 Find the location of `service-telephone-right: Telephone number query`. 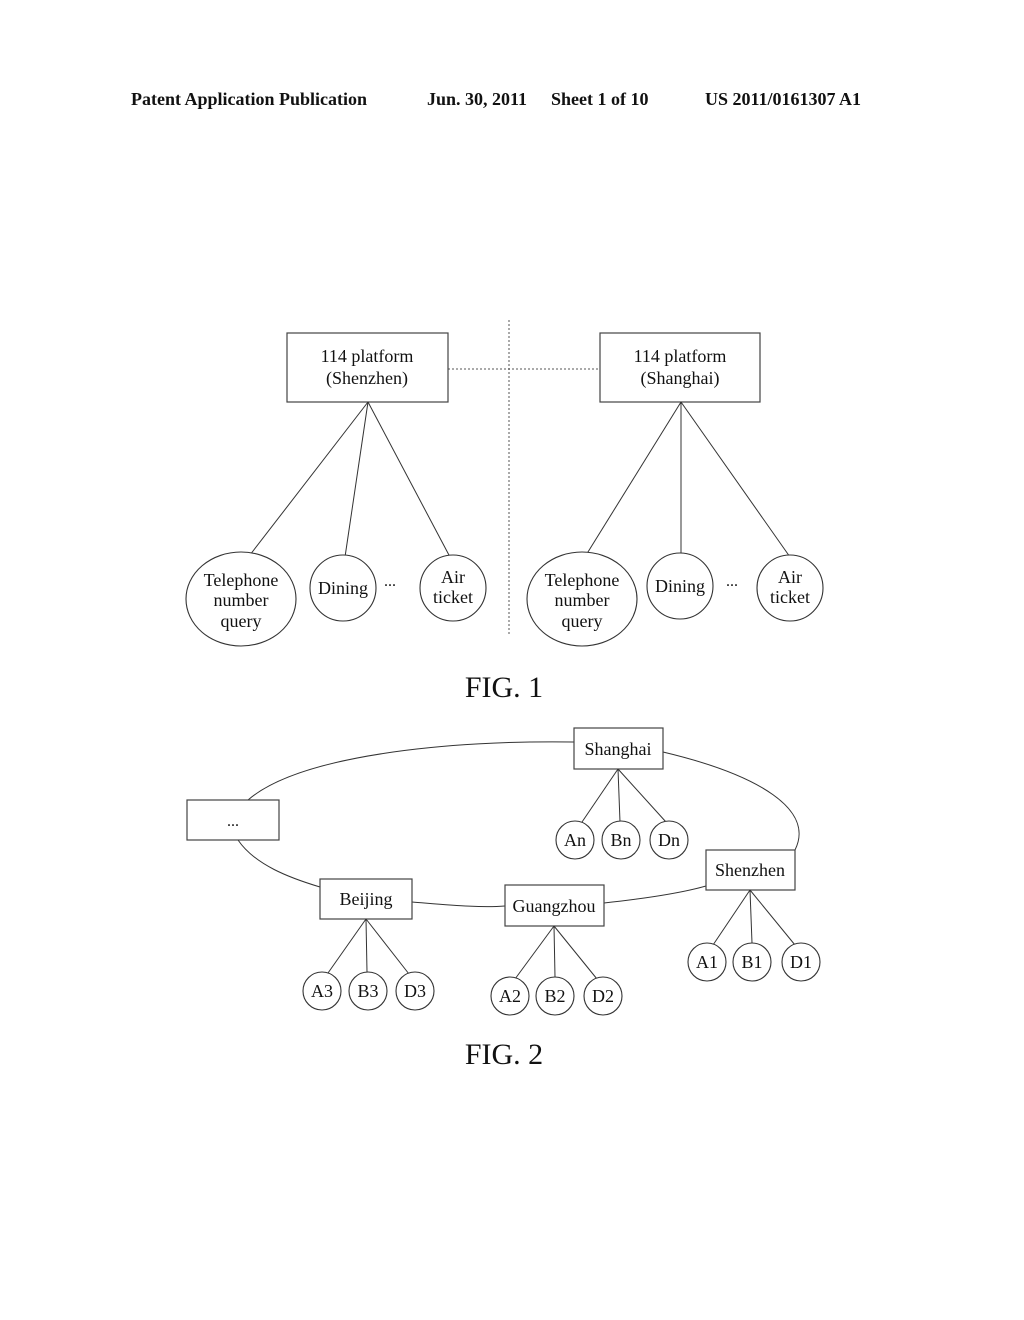

service-telephone-right: Telephone number query is located at coordinates (582, 599).